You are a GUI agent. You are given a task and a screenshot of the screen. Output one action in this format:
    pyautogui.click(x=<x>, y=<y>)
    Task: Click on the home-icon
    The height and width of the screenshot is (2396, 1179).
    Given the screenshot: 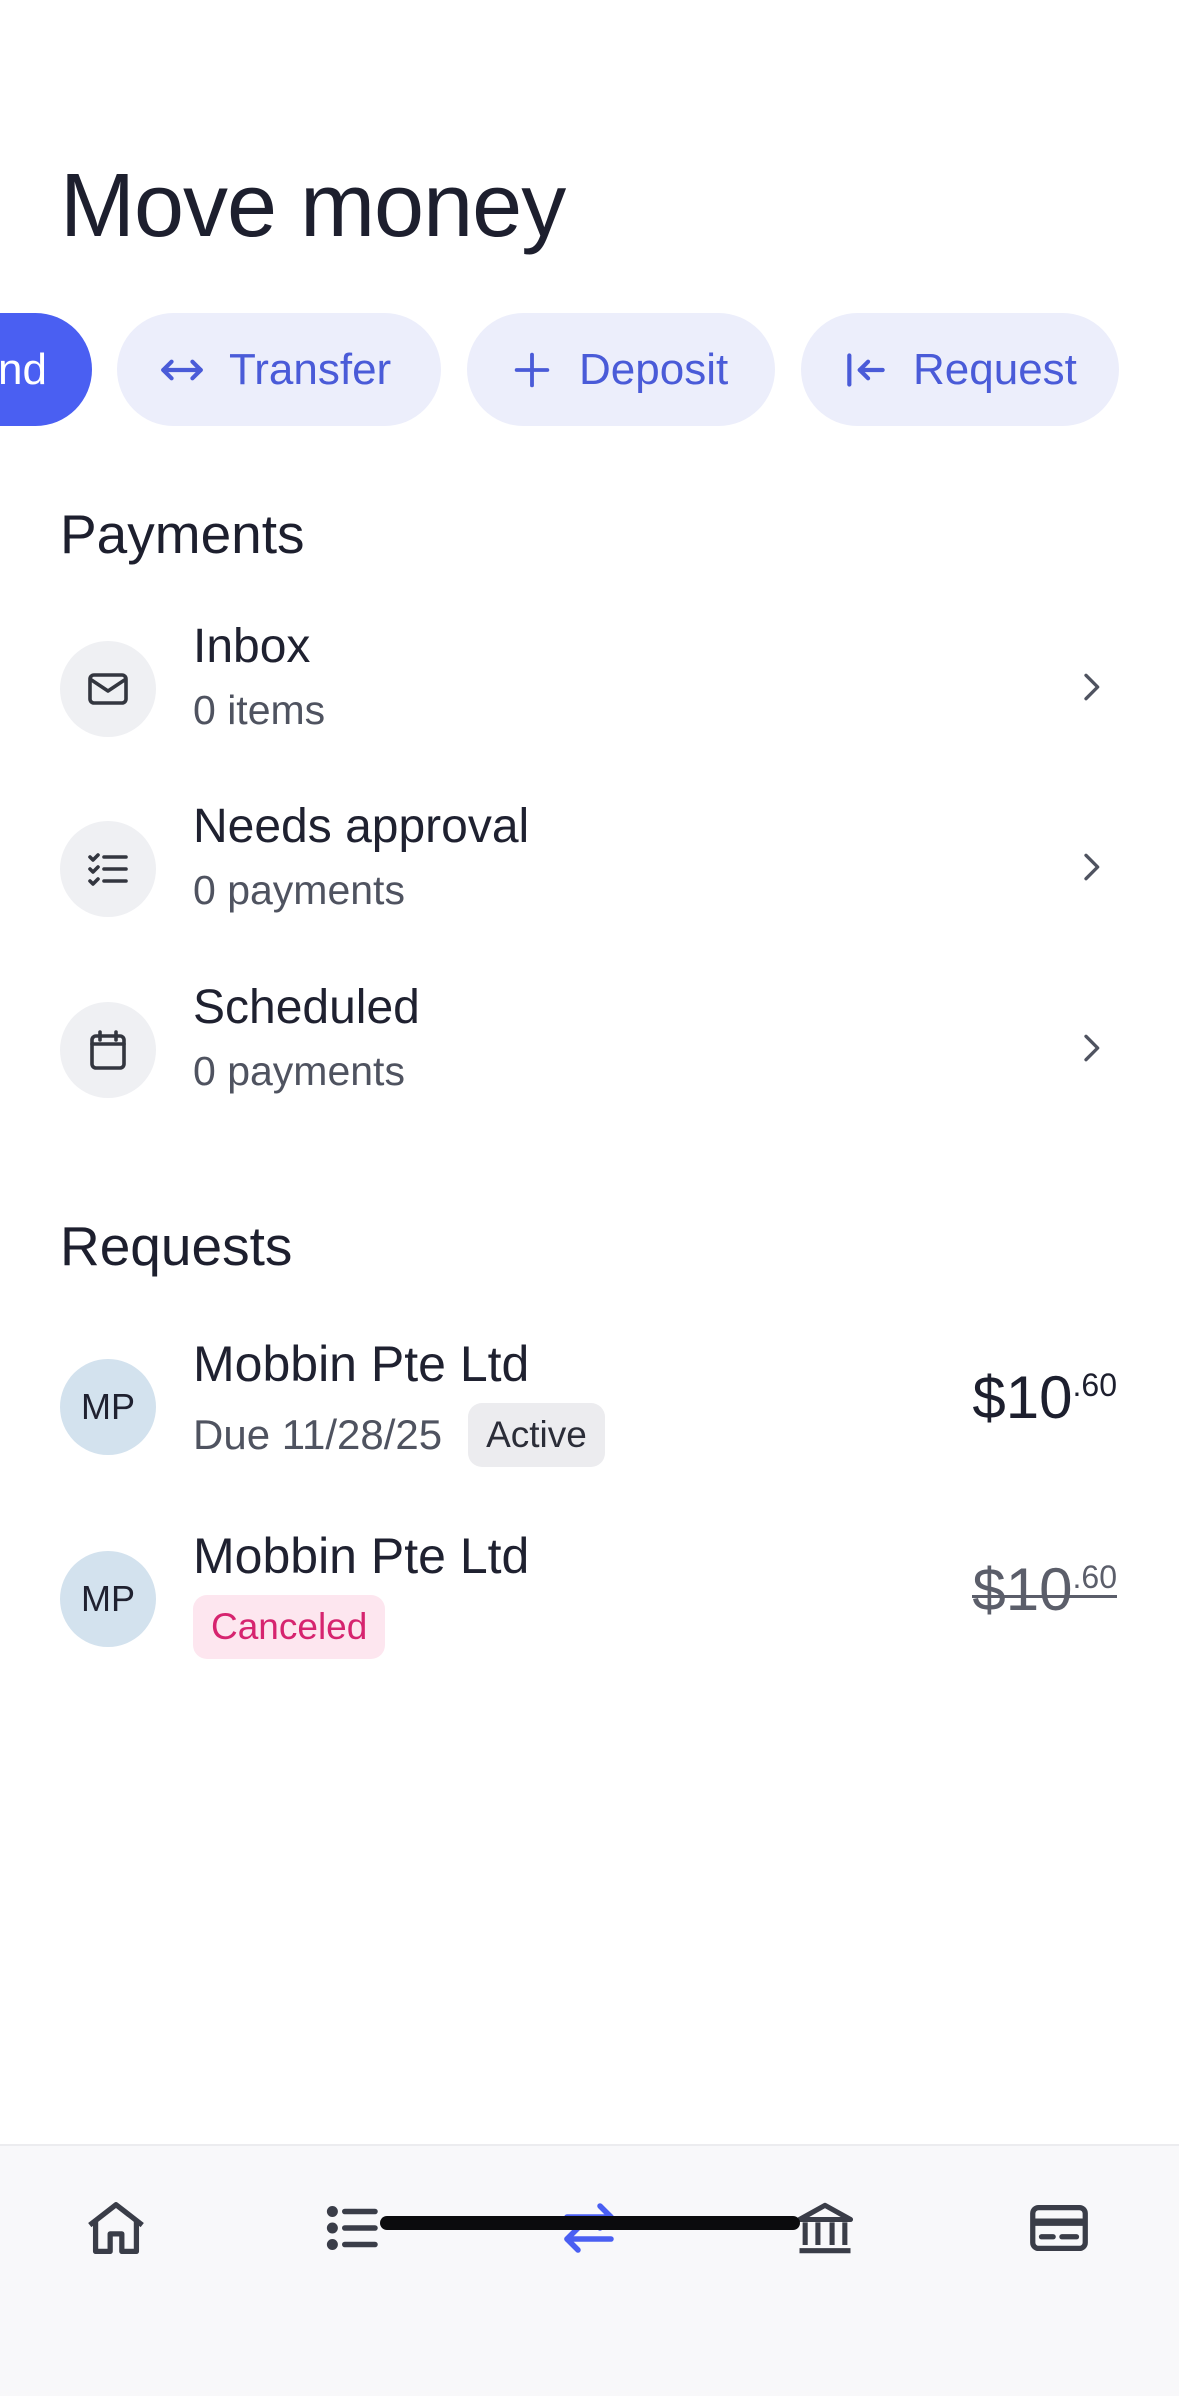 What is the action you would take?
    pyautogui.click(x=116, y=2228)
    